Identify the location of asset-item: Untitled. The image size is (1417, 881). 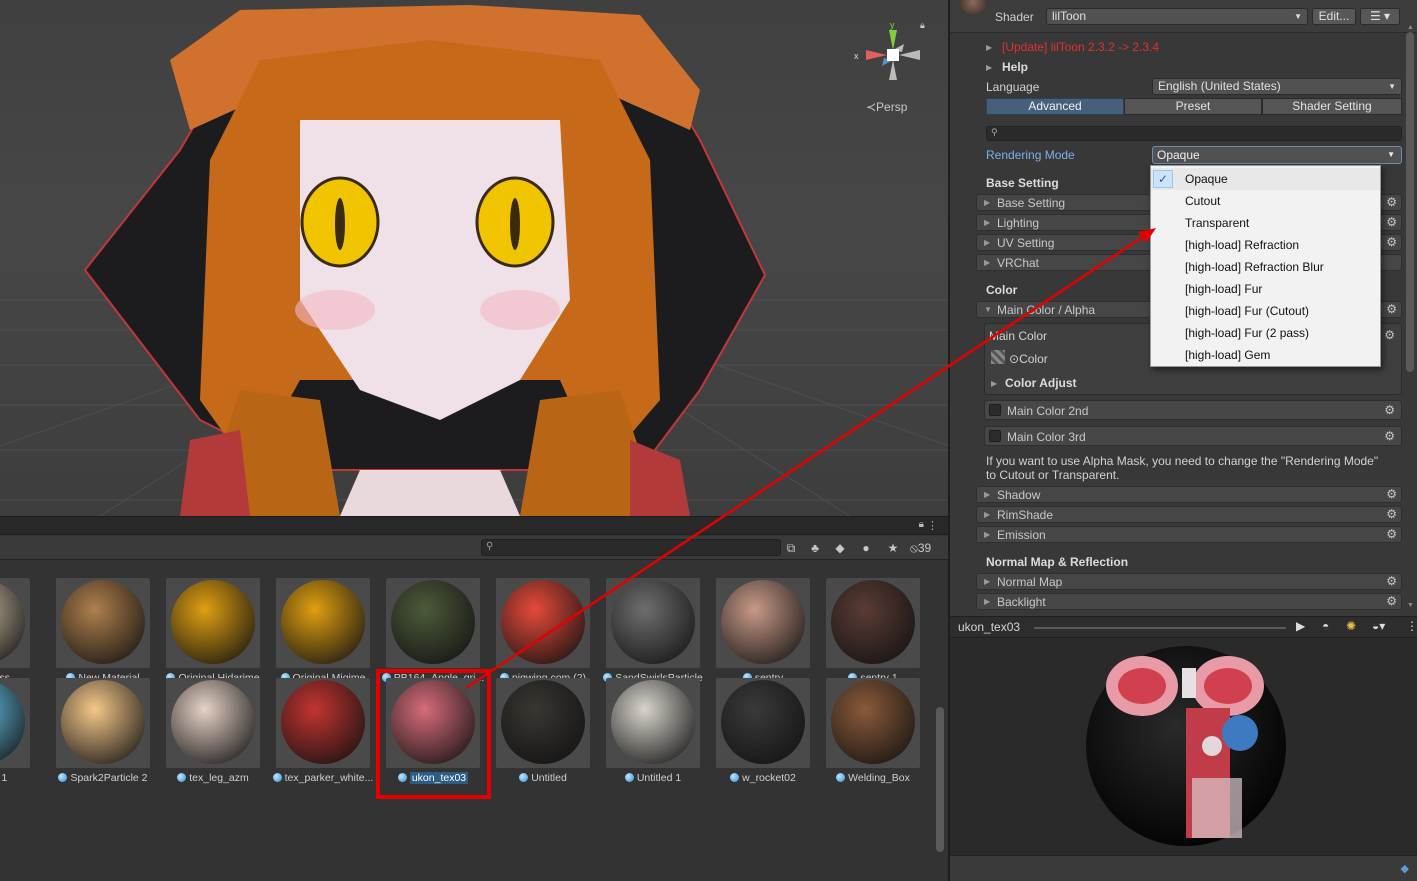
(540, 733).